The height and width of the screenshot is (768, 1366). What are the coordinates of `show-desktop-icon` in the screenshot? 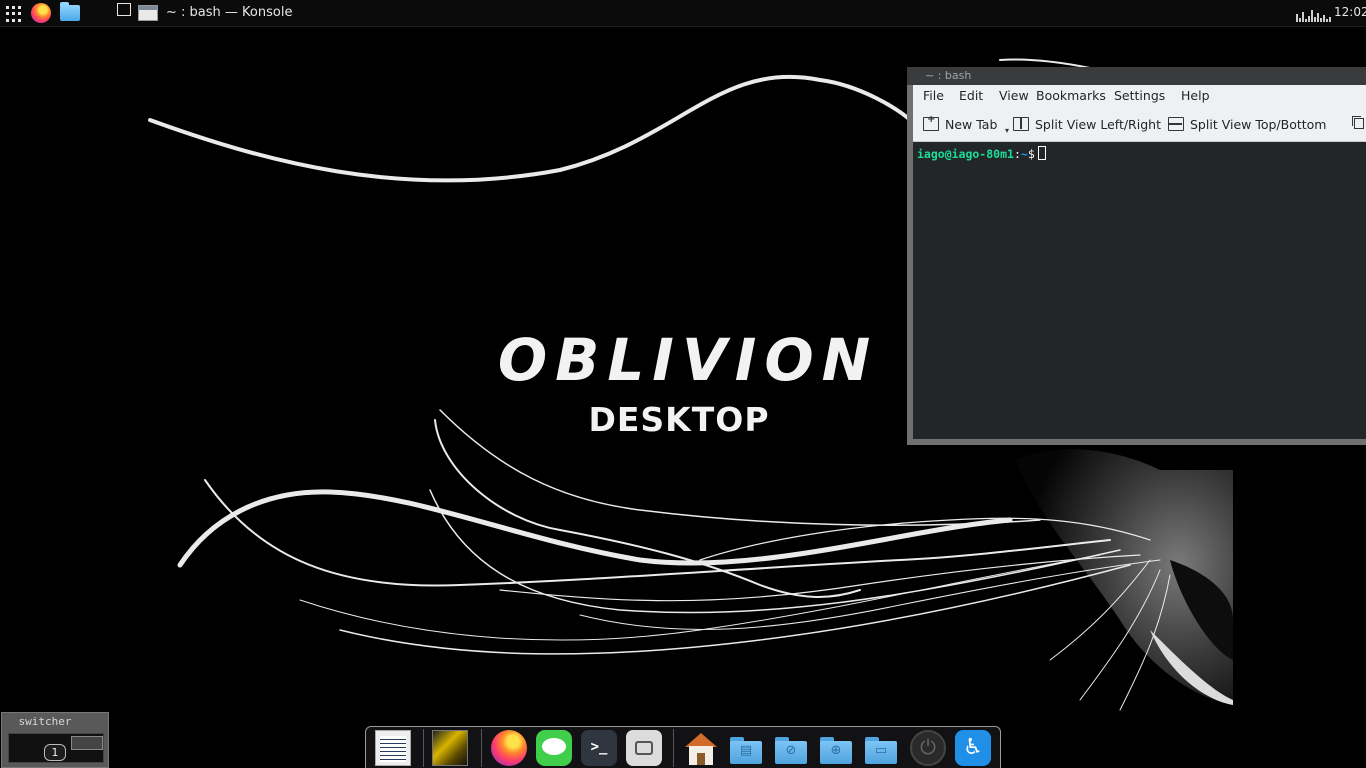 It's located at (124, 9).